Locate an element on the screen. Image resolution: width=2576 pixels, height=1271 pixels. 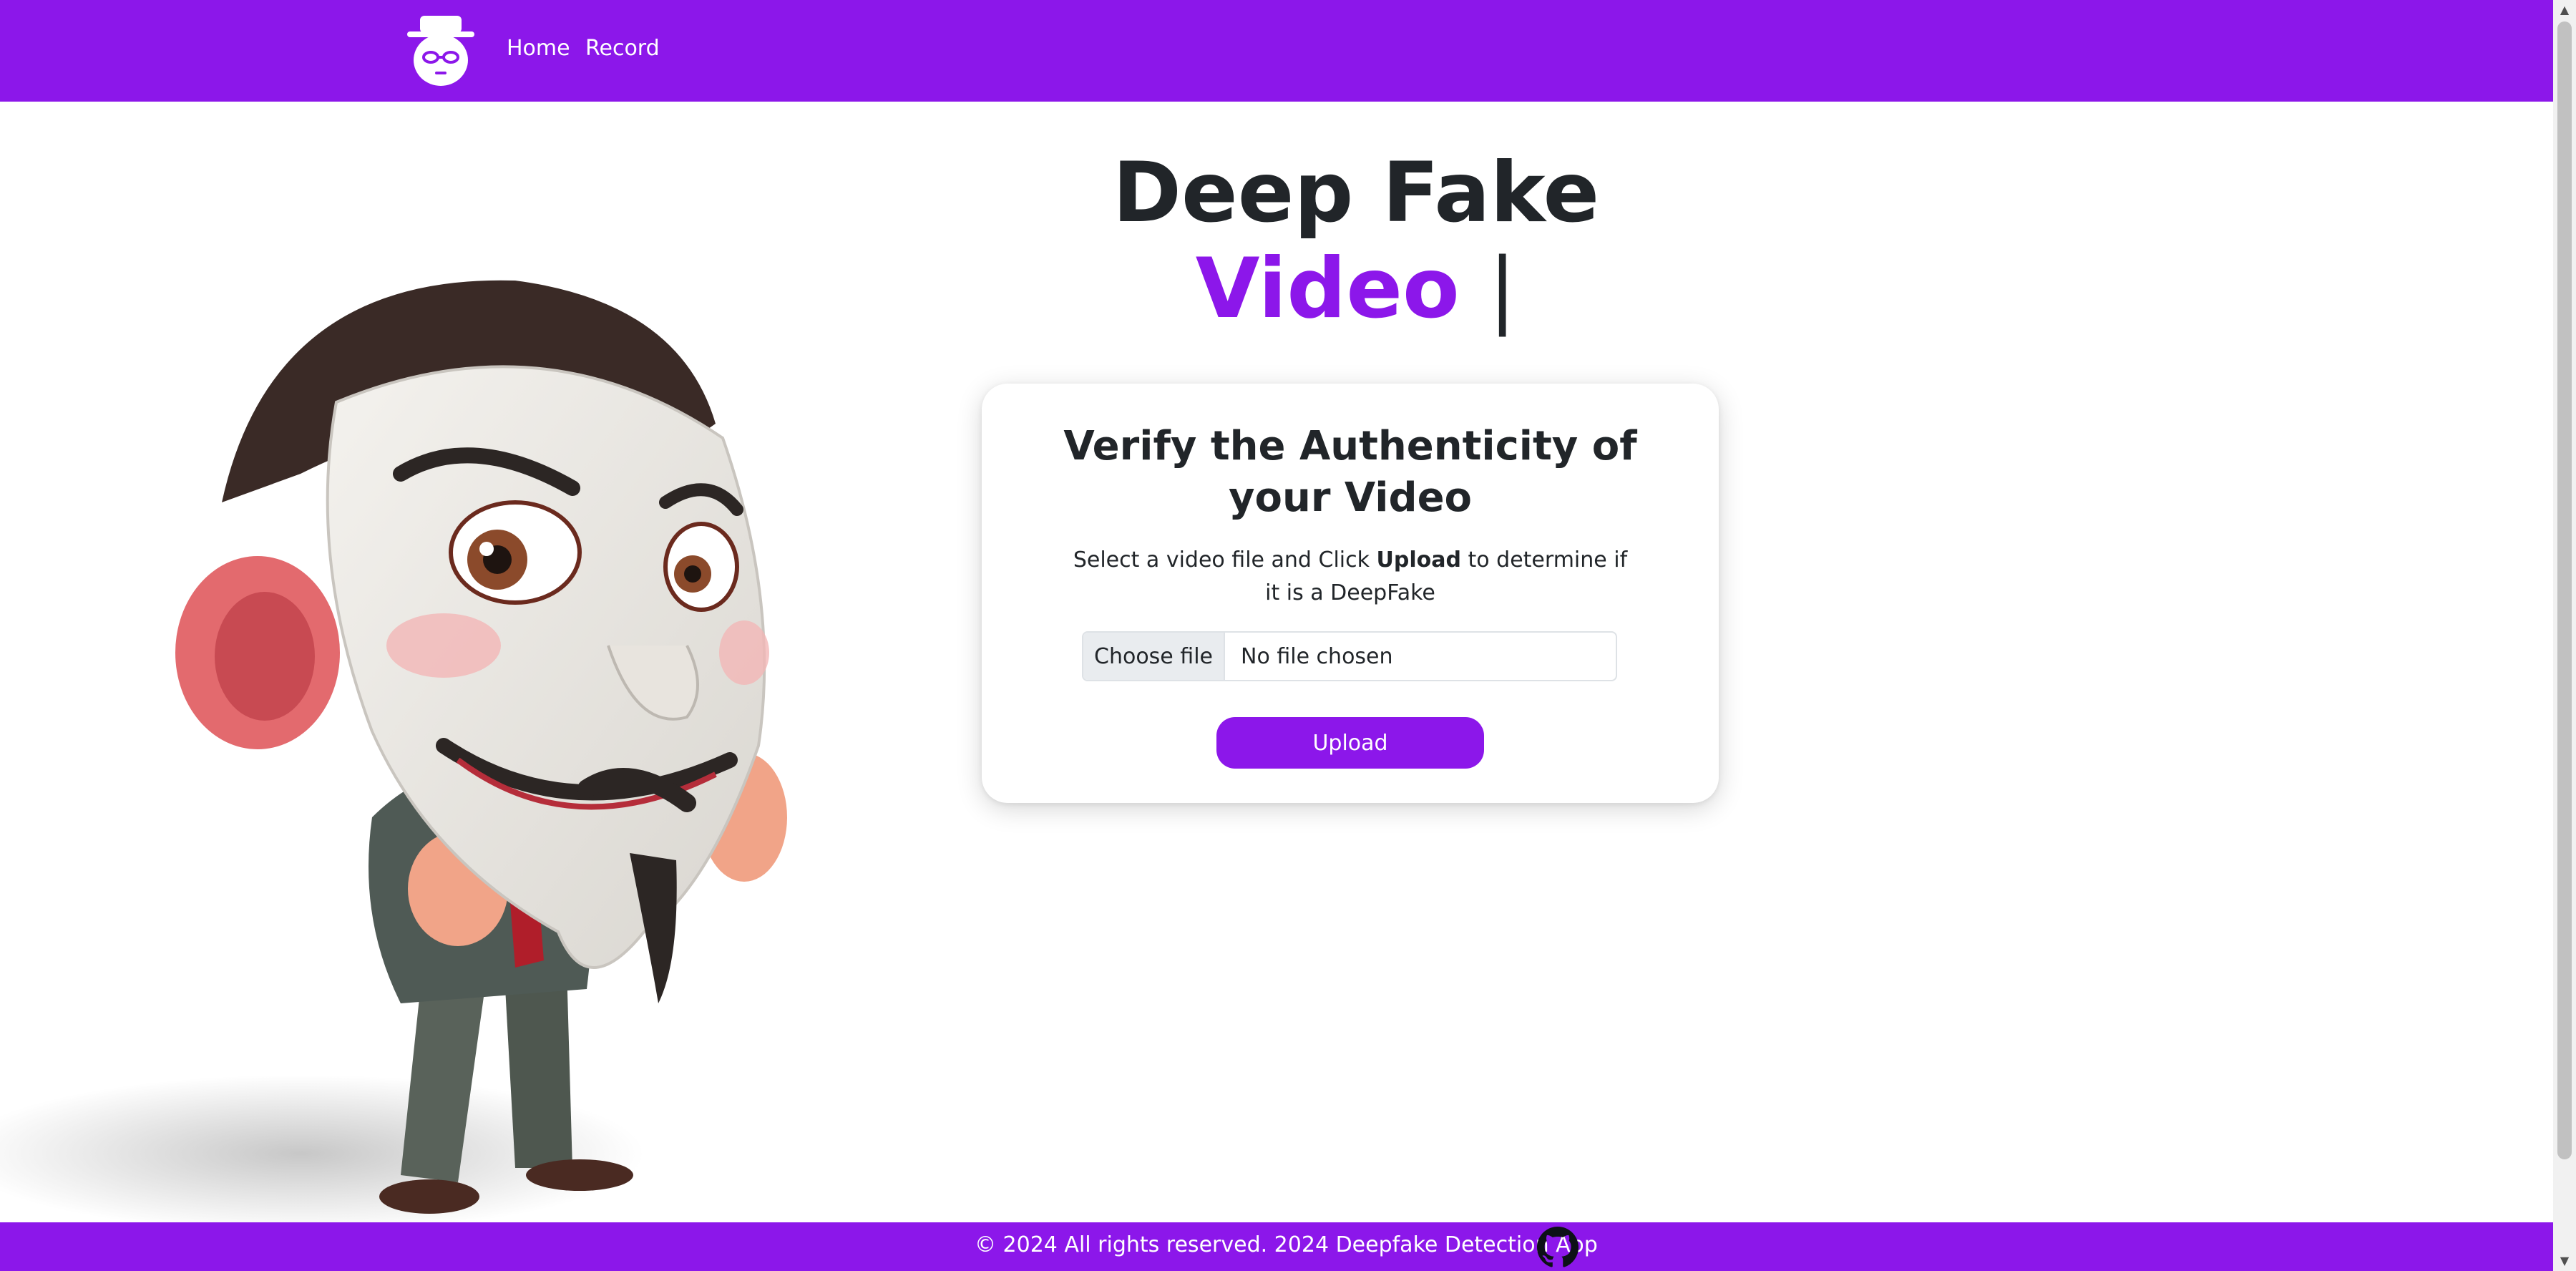
github-icon is located at coordinates (1558, 1247).